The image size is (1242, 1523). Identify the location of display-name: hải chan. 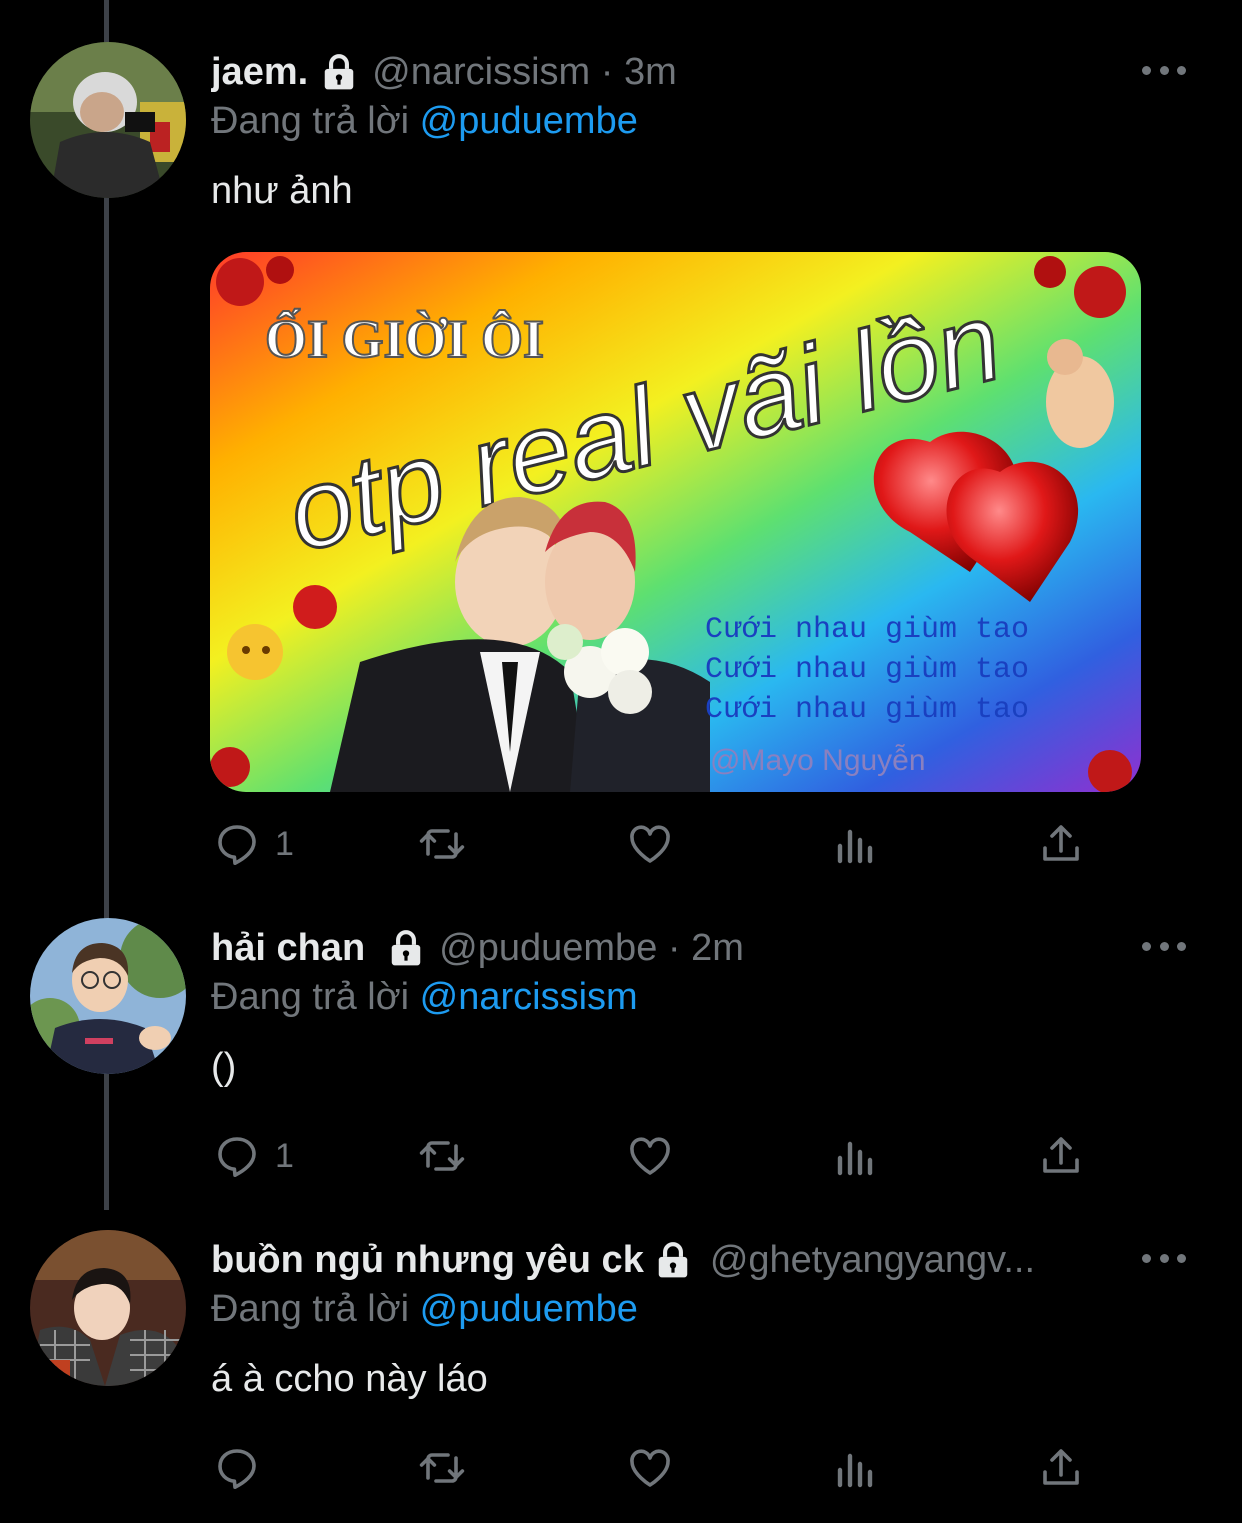
(288, 948).